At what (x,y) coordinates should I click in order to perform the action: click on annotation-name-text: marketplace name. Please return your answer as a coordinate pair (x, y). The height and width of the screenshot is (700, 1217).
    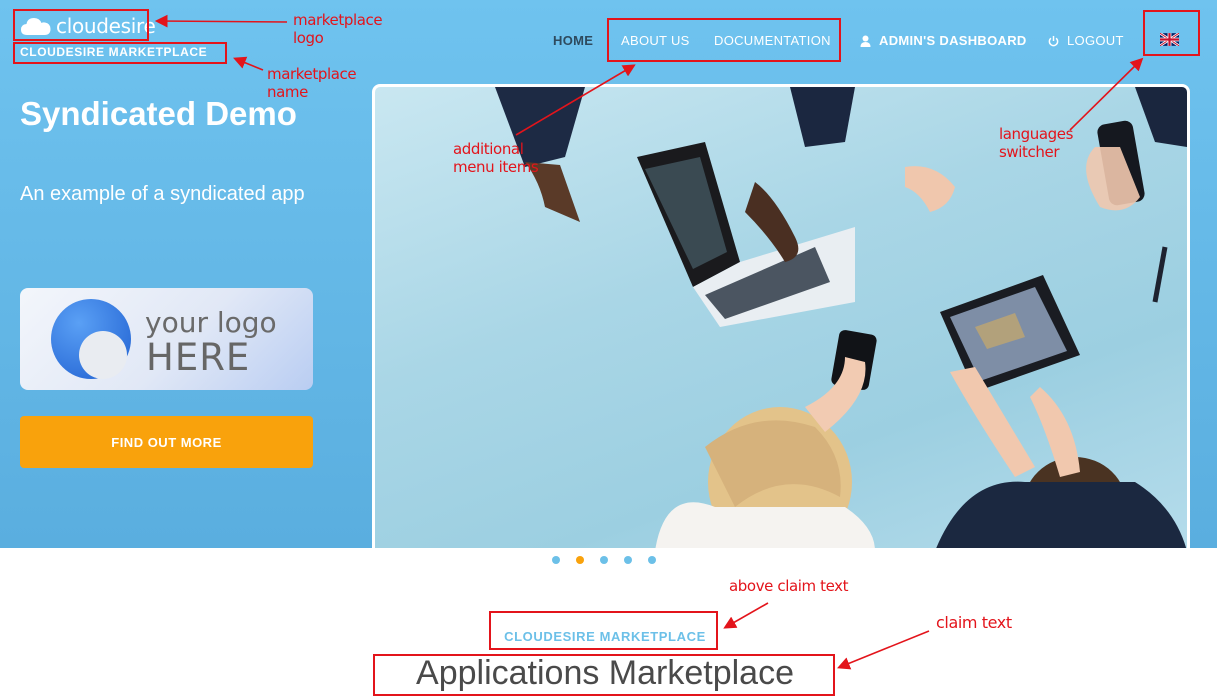
    Looking at the image, I should click on (312, 83).